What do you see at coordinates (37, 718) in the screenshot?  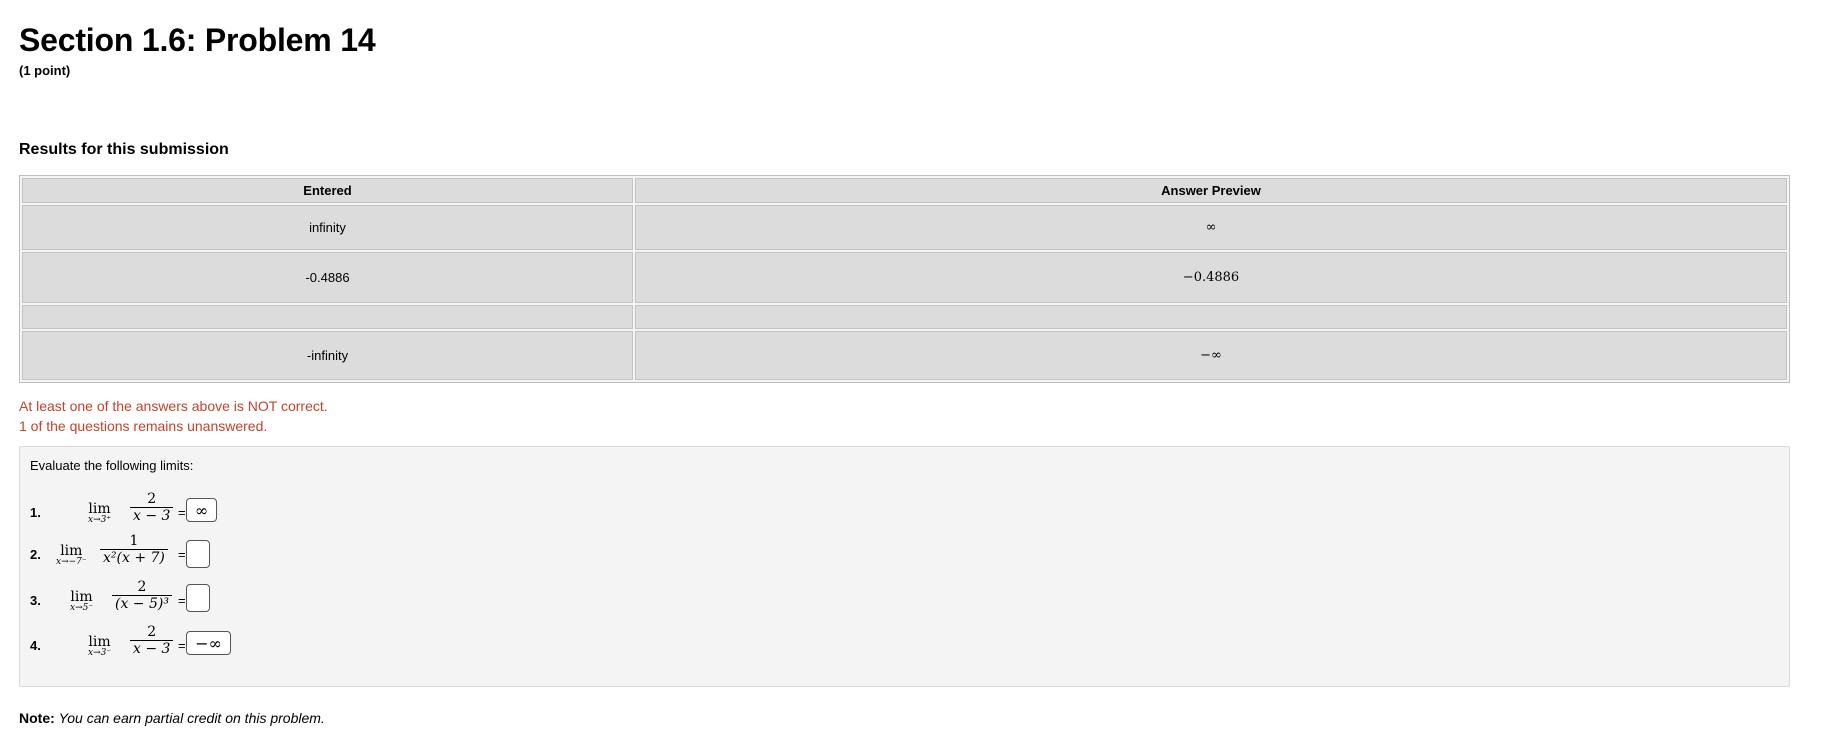 I see `note-label: Note:` at bounding box center [37, 718].